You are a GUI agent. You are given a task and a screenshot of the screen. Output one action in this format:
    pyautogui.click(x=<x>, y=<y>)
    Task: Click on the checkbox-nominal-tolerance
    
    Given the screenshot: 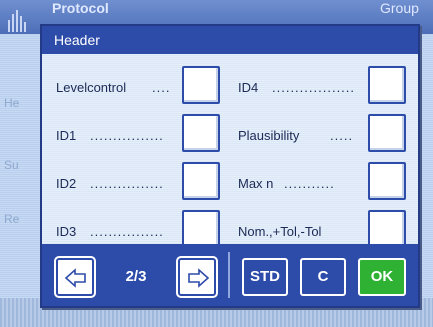 What is the action you would take?
    pyautogui.click(x=387, y=229)
    